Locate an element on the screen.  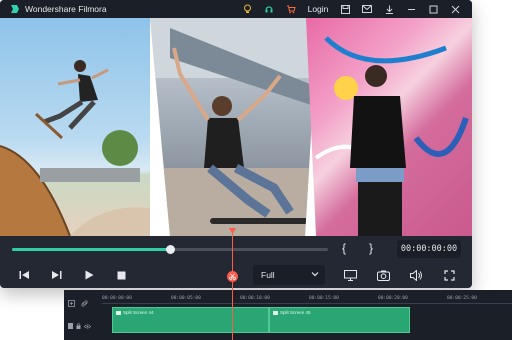
fullscreen-icon is located at coordinates (449, 275).